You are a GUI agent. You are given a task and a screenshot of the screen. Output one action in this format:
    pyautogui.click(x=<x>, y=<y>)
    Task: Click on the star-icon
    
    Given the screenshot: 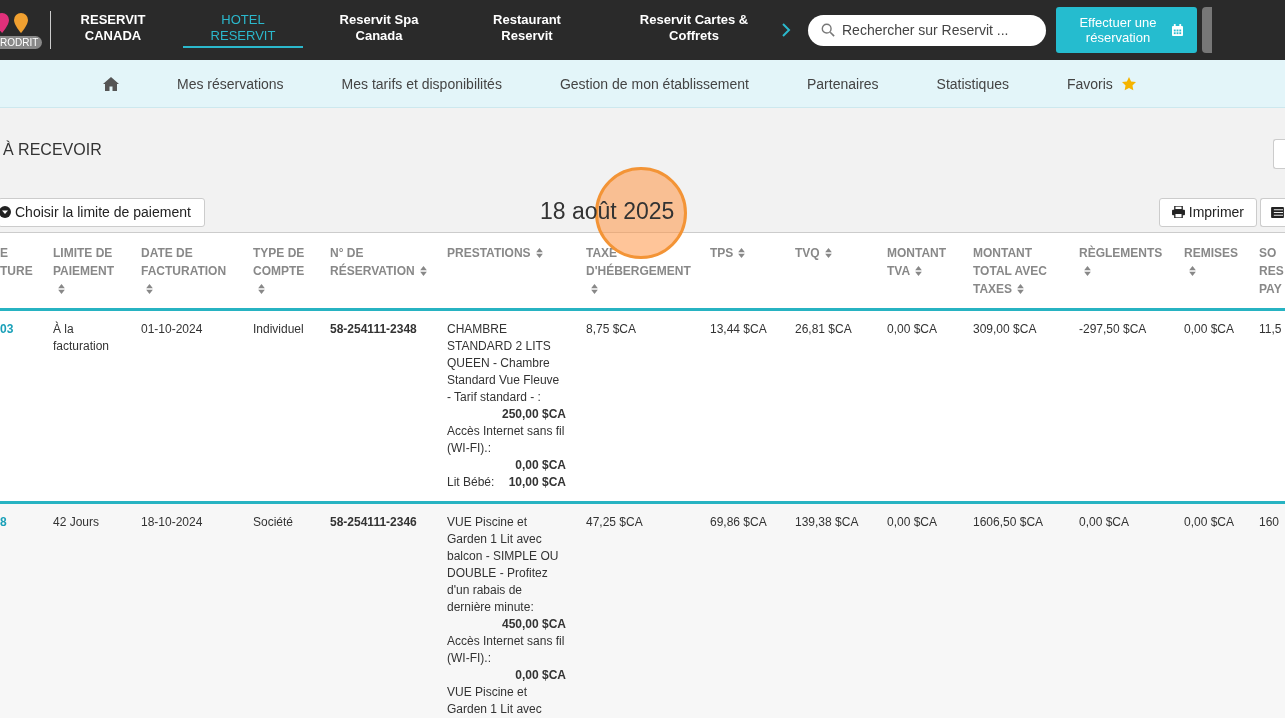 What is the action you would take?
    pyautogui.click(x=1128, y=83)
    